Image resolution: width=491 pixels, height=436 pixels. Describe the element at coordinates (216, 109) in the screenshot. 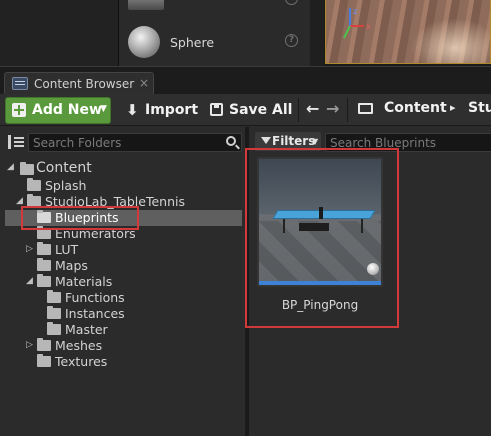

I see `save-icon` at that location.